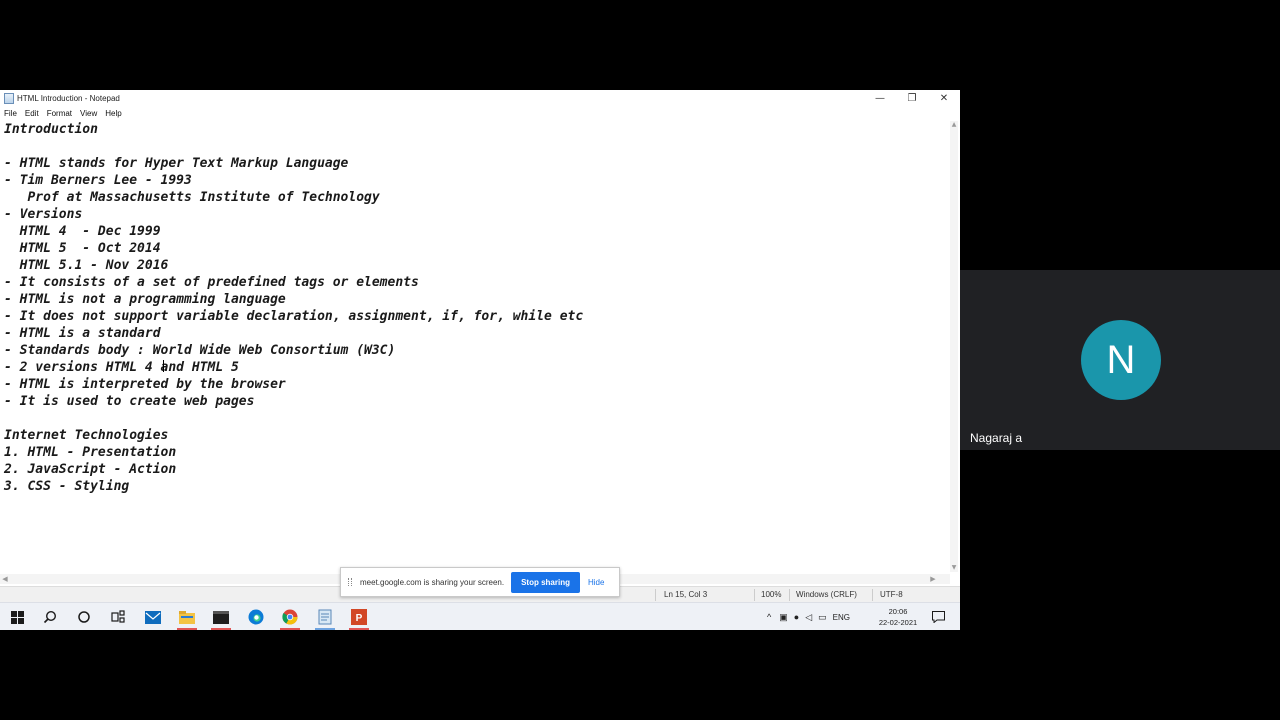  Describe the element at coordinates (129, 401) in the screenshot. I see `text-line: - It is used to create web pages` at that location.